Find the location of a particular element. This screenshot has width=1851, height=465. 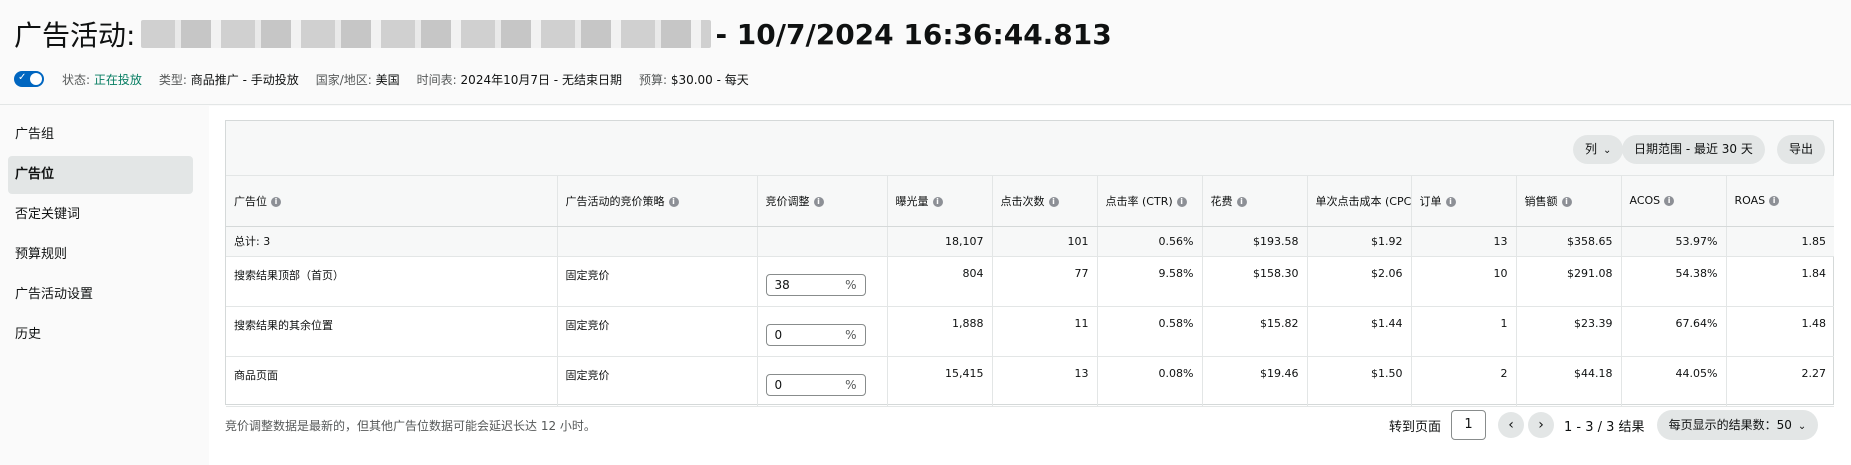

header-roas: ROAS i is located at coordinates (1780, 201).